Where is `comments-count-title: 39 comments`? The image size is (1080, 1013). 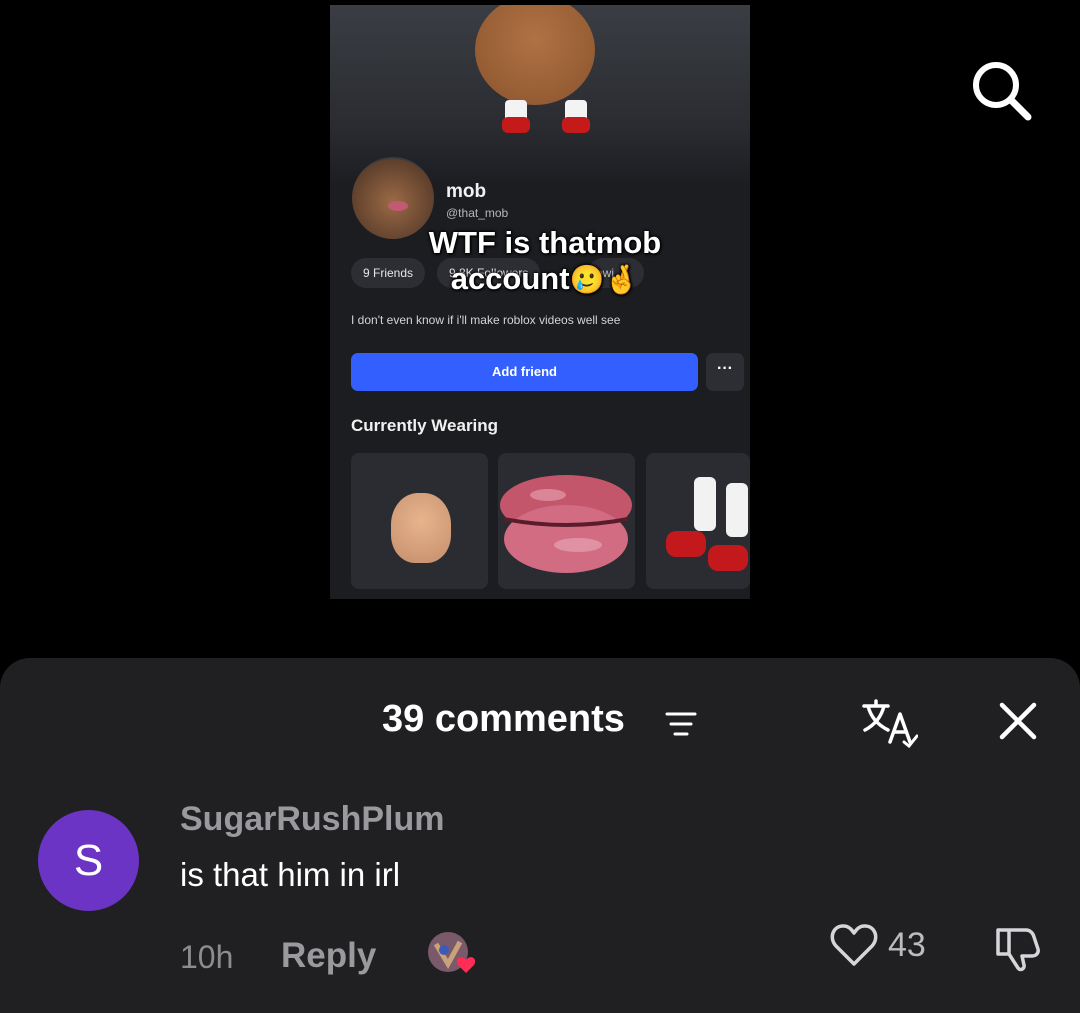
comments-count-title: 39 comments is located at coordinates (503, 719).